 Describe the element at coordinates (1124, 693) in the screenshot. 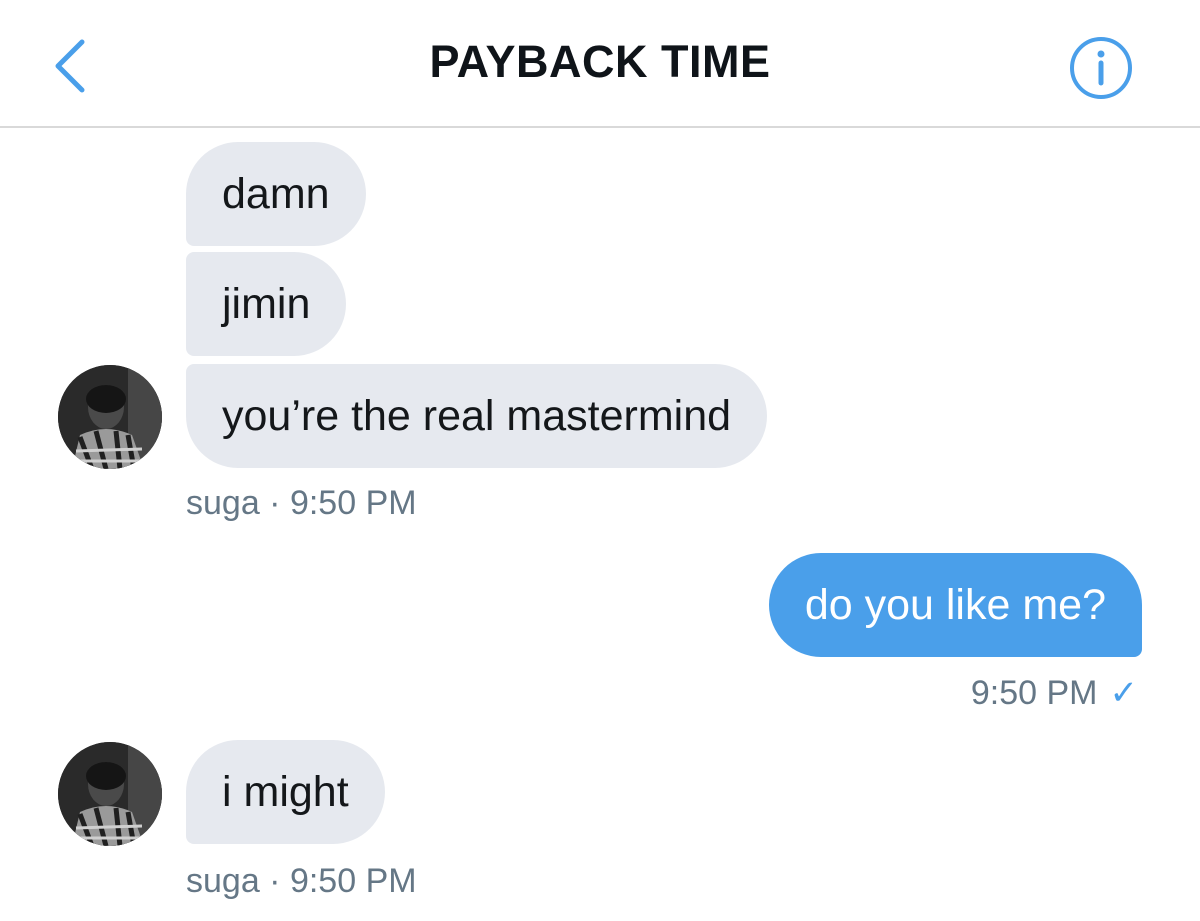

I see `checkmark-icon: ✓` at that location.